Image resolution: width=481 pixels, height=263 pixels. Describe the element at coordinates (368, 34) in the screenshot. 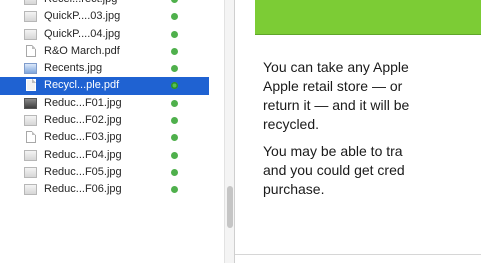

I see `banner-rule` at that location.